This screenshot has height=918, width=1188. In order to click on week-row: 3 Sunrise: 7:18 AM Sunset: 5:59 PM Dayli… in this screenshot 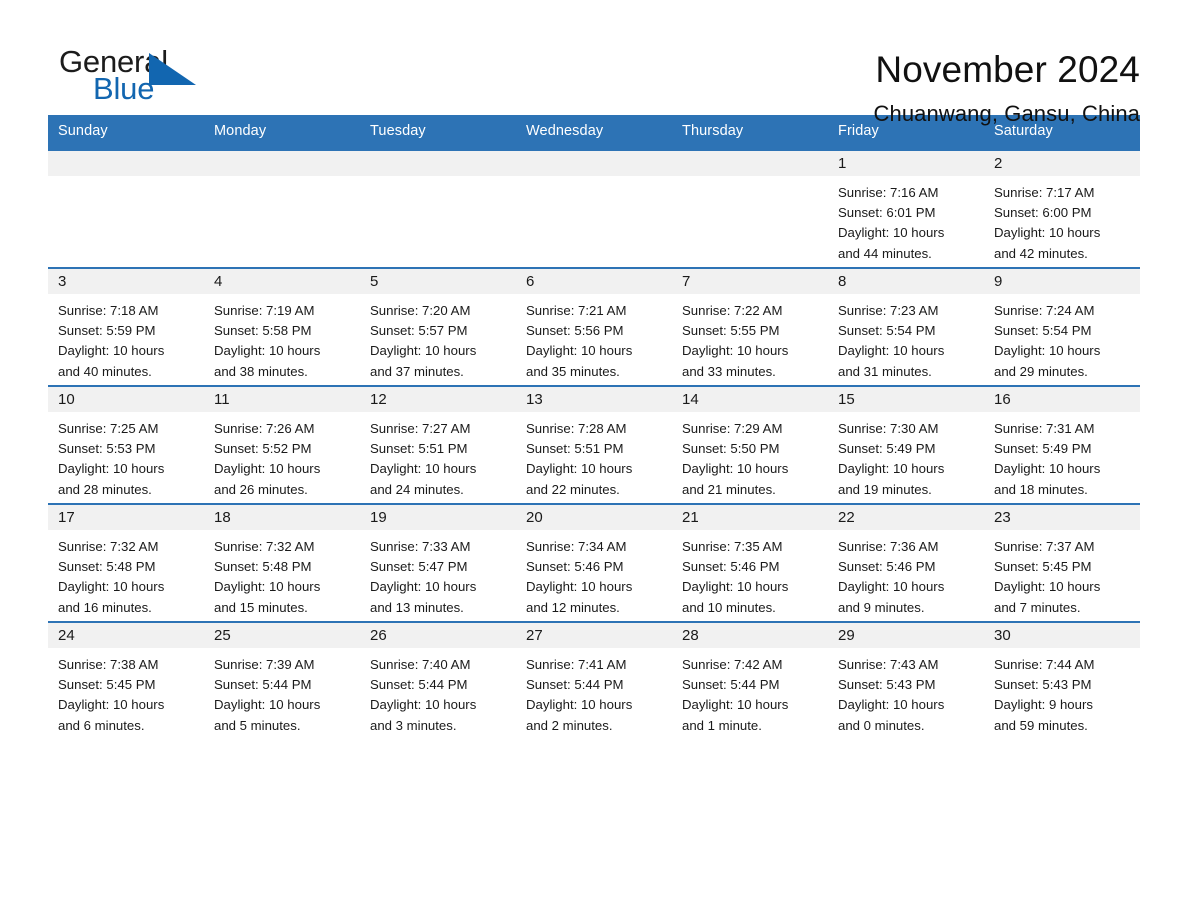, I will do `click(594, 326)`.